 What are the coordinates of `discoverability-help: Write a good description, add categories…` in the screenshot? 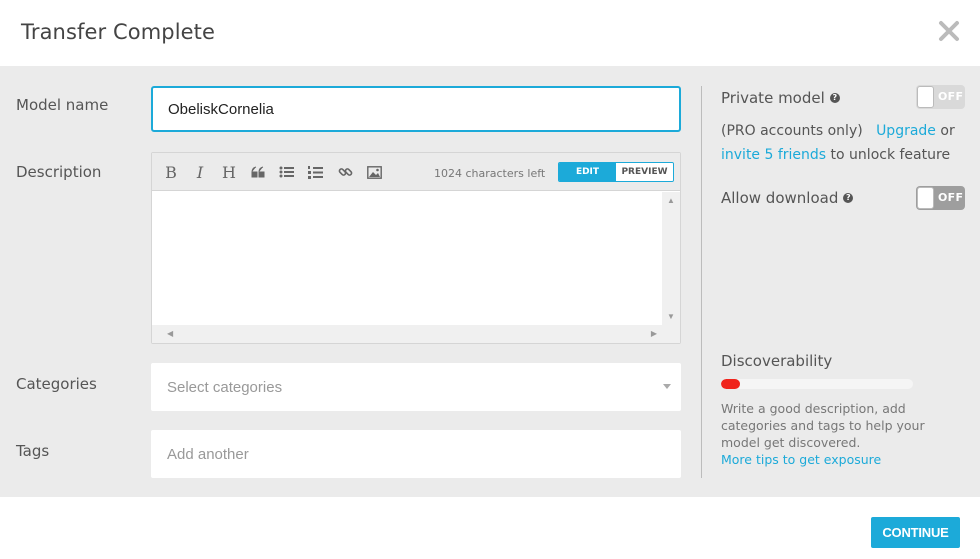 It's located at (826, 434).